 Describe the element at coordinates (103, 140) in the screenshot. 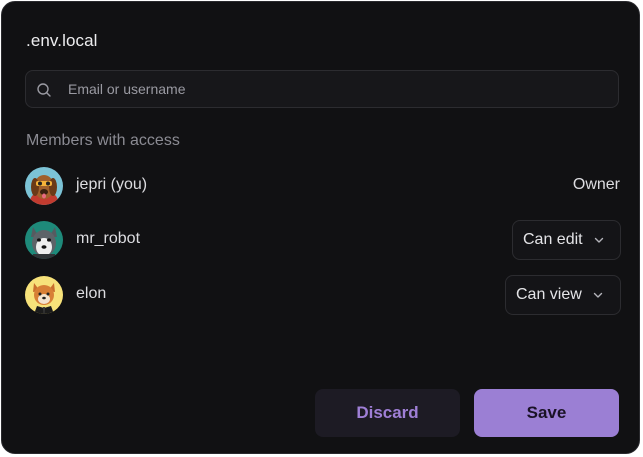

I see `members-section-label: Members with access` at that location.